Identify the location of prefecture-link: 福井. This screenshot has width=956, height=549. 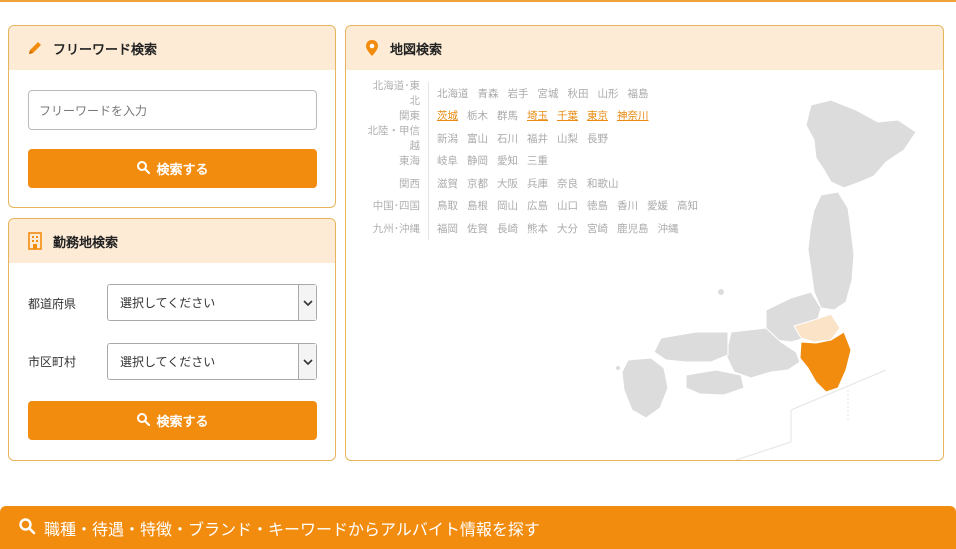
(537, 138).